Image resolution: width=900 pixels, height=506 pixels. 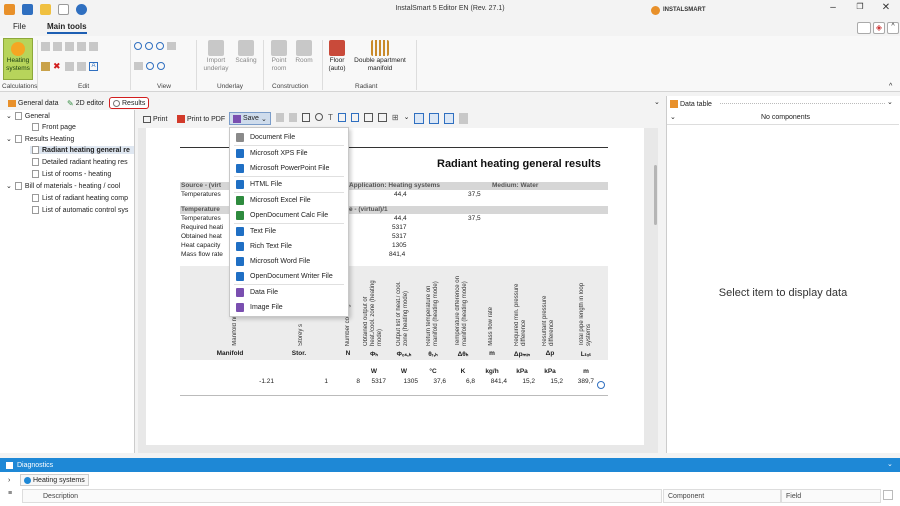 I want to click on copy-report-icon, so click(x=280, y=117).